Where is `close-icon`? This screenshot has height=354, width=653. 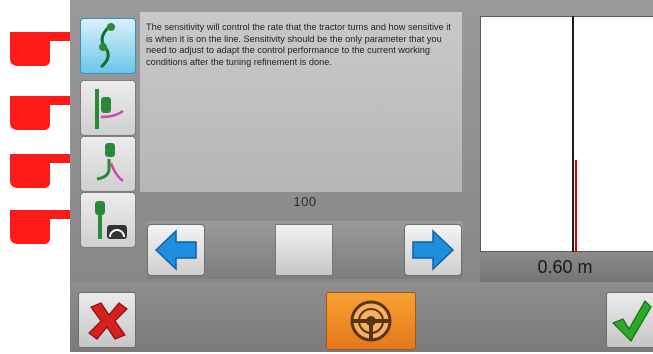 close-icon is located at coordinates (108, 321).